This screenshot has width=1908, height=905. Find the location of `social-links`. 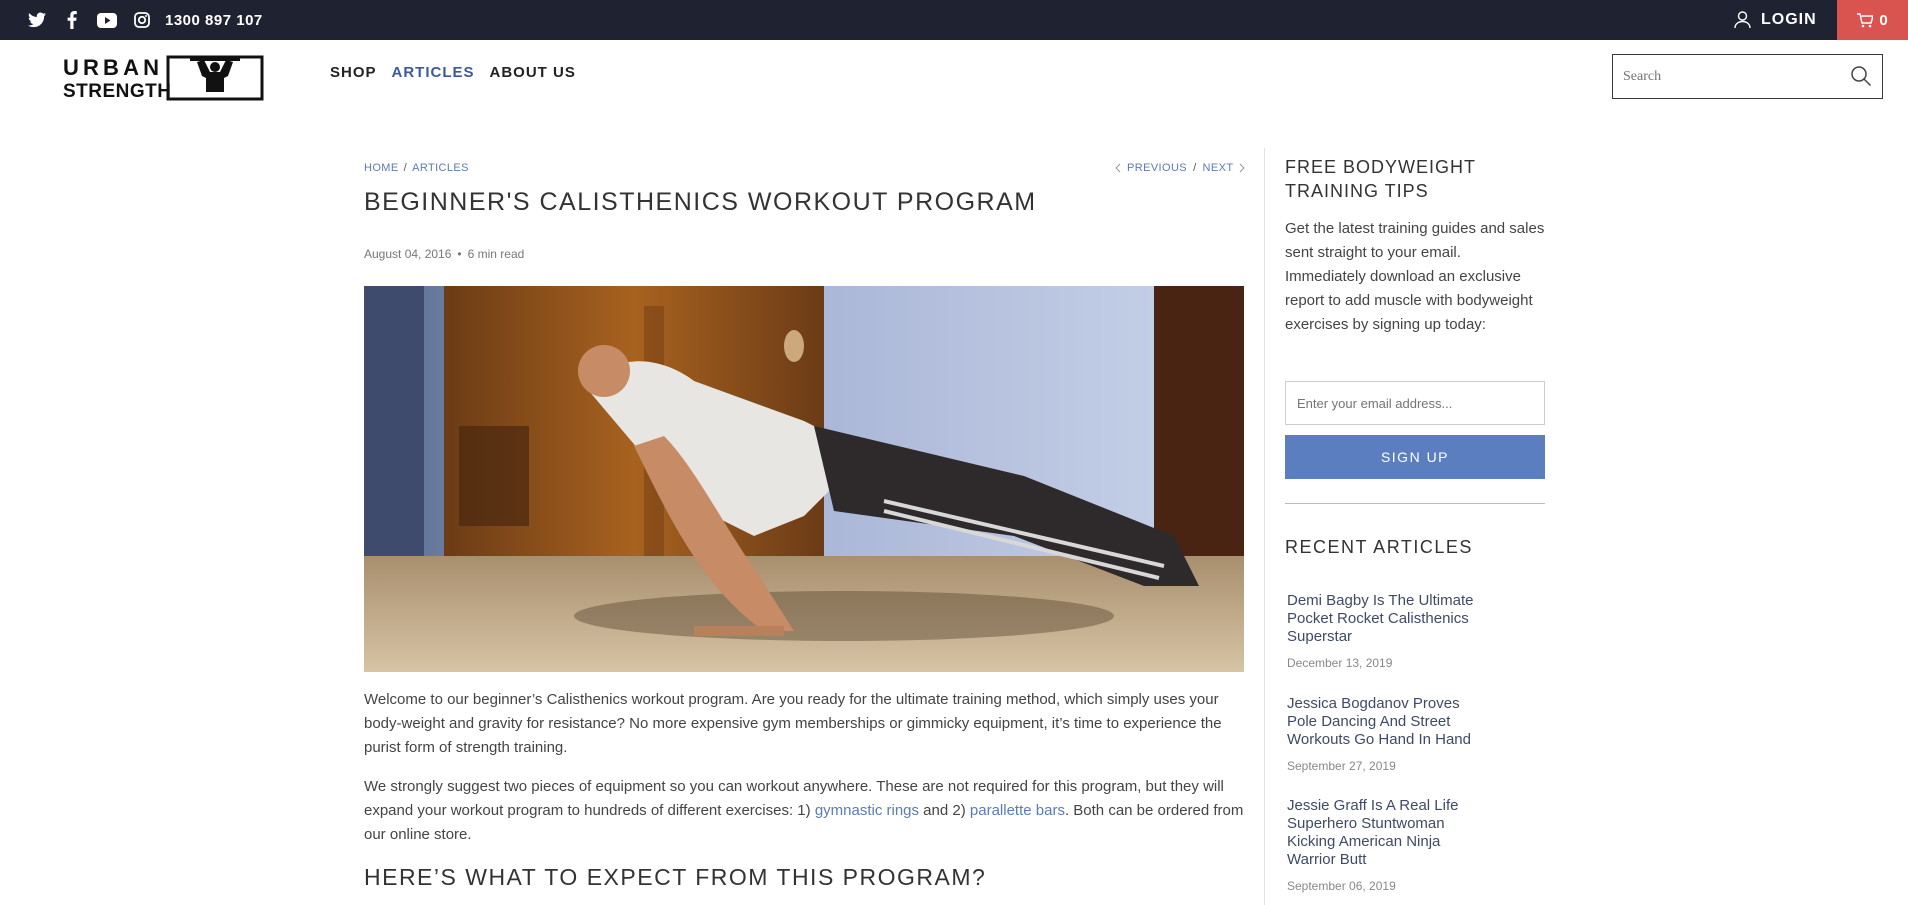

social-links is located at coordinates (96, 20).